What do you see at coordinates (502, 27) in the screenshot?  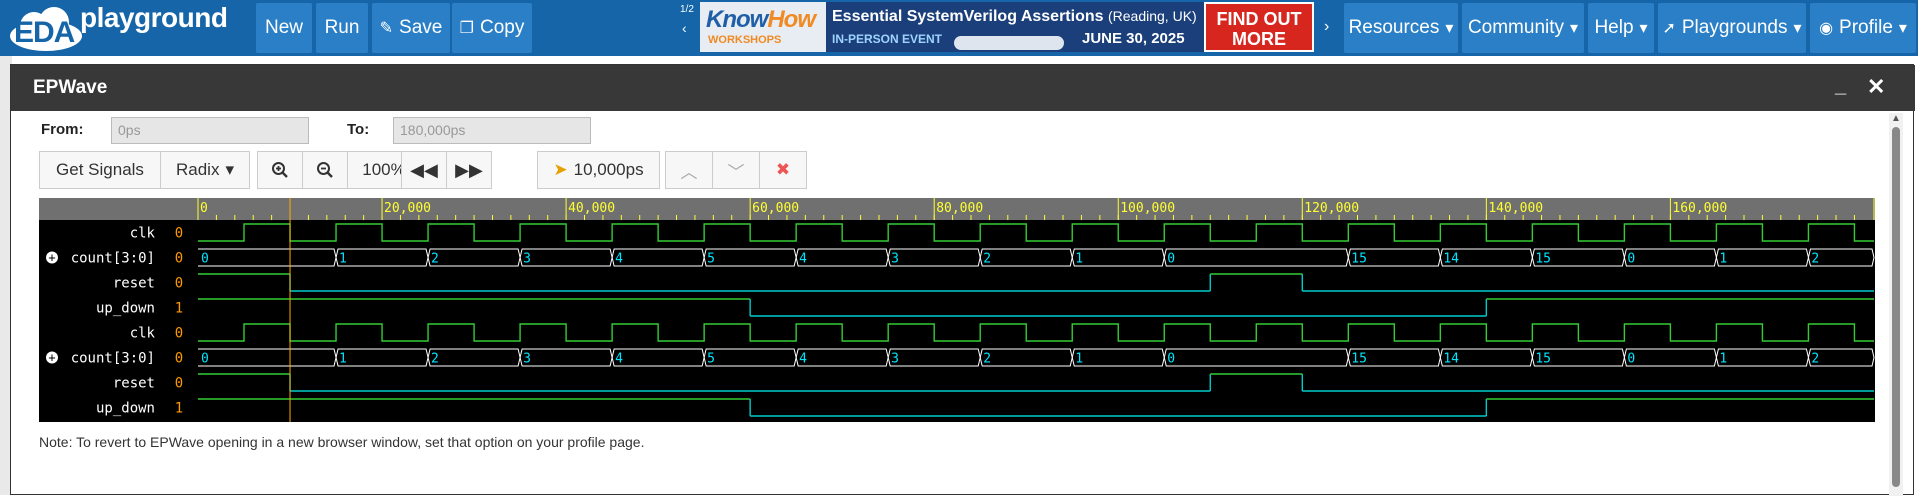 I see `copy-label: Copy` at bounding box center [502, 27].